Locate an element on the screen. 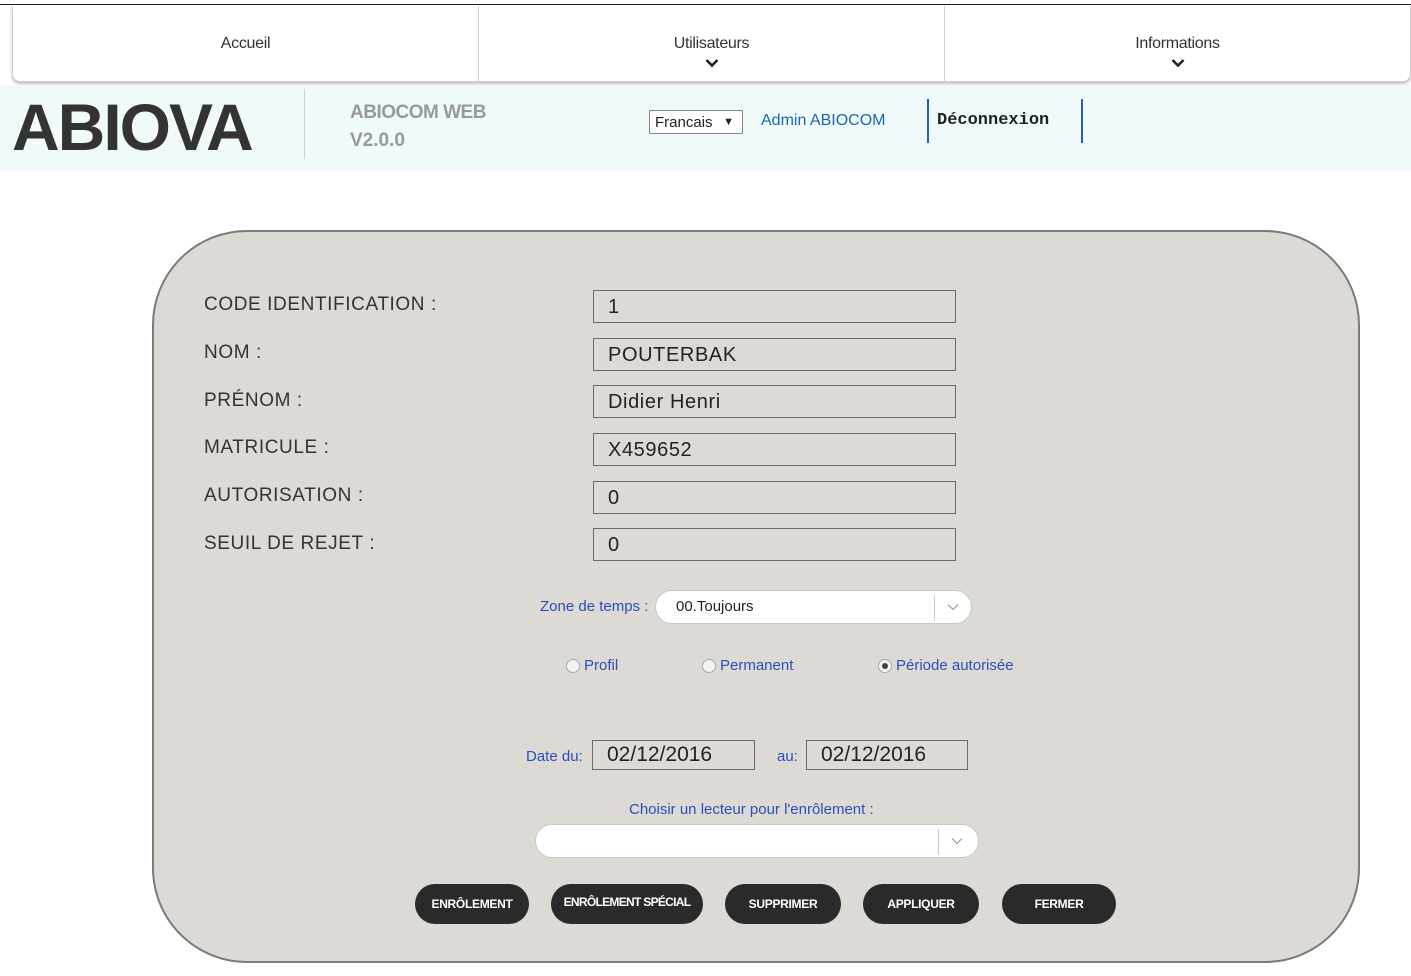 This screenshot has height=976, width=1411. matricule-field: X459652 is located at coordinates (774, 449).